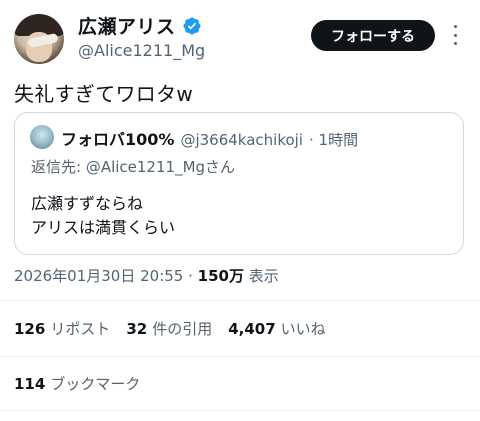  I want to click on quoted-author-avatar, so click(42, 137).